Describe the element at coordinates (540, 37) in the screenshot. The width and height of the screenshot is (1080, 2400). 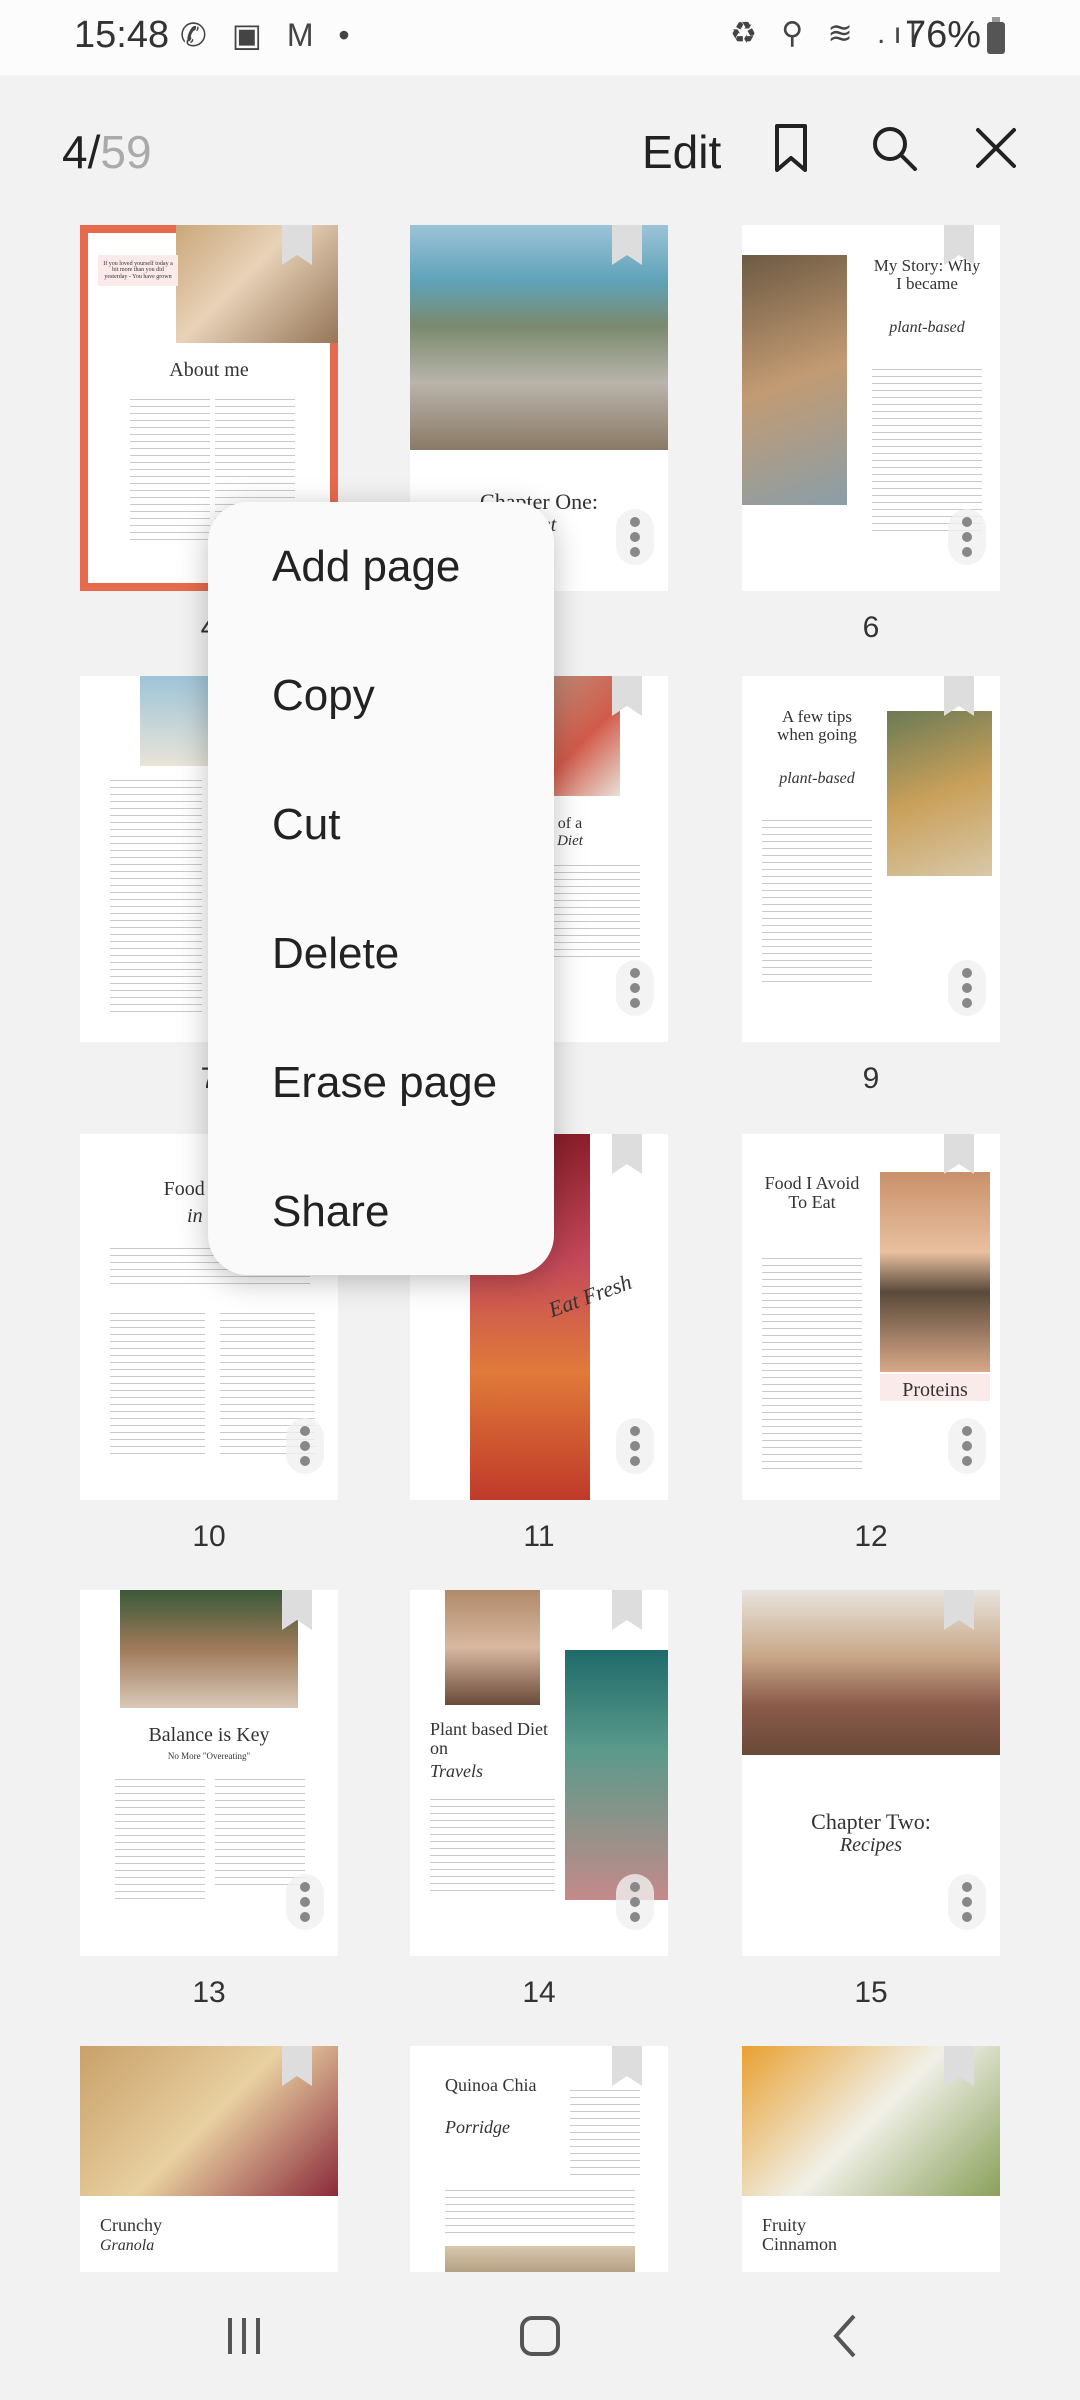
I see `status-bar: 15:48 ✆ ▣ M • ♻ ⚲ ≋ .ıl 76%` at that location.